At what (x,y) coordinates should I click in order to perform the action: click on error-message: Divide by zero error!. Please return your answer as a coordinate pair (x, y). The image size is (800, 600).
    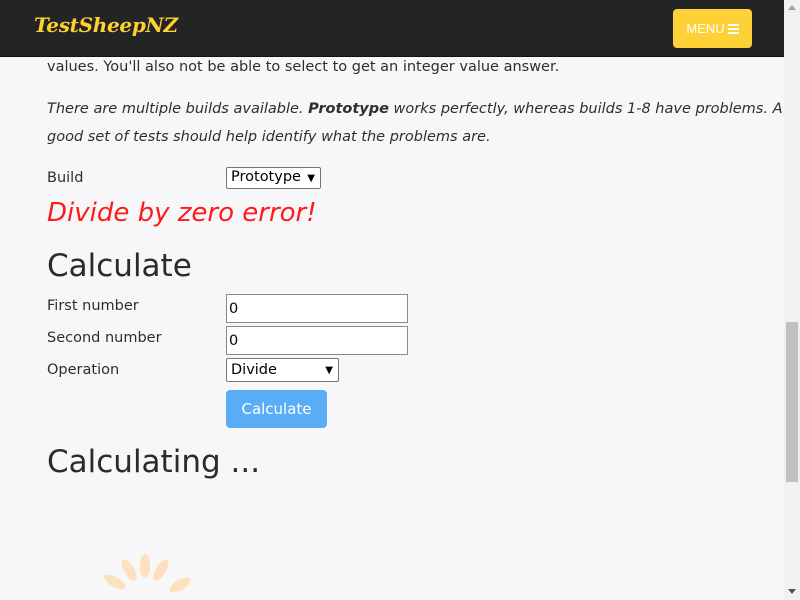
    Looking at the image, I should click on (182, 213).